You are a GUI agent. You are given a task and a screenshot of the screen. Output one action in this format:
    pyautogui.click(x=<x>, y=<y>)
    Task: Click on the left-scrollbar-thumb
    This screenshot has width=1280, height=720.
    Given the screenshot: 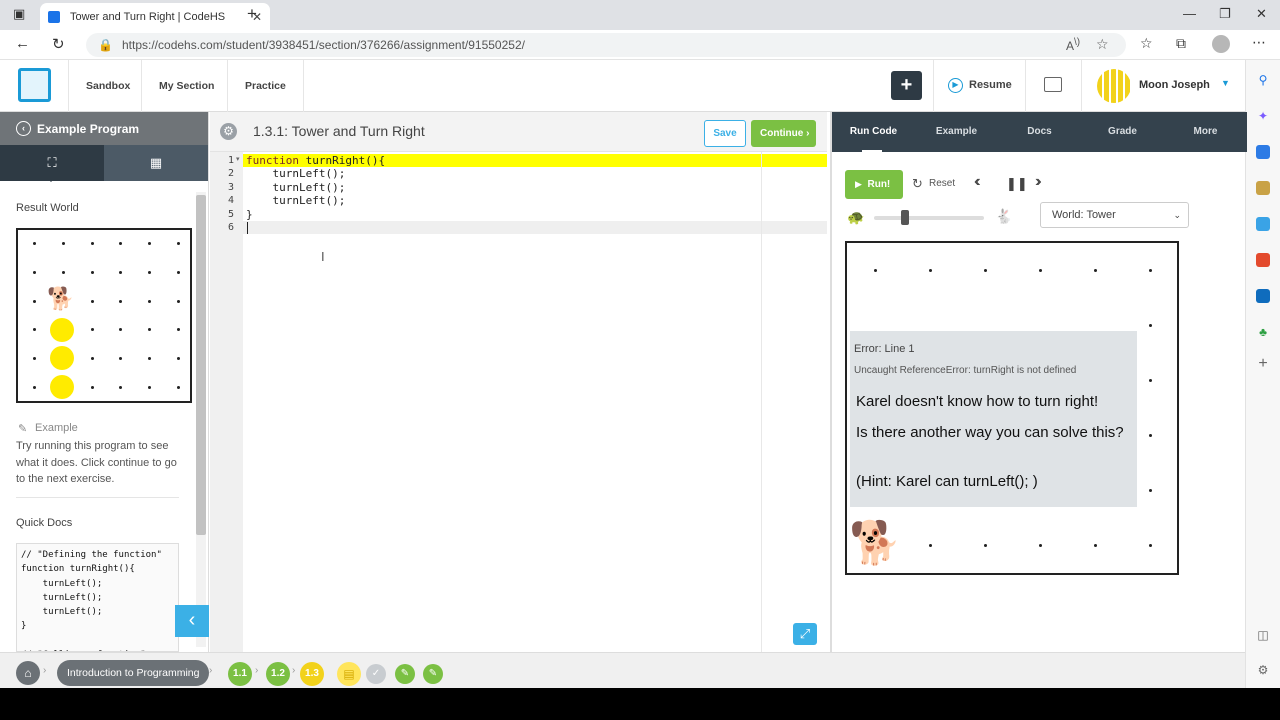 What is the action you would take?
    pyautogui.click(x=201, y=365)
    